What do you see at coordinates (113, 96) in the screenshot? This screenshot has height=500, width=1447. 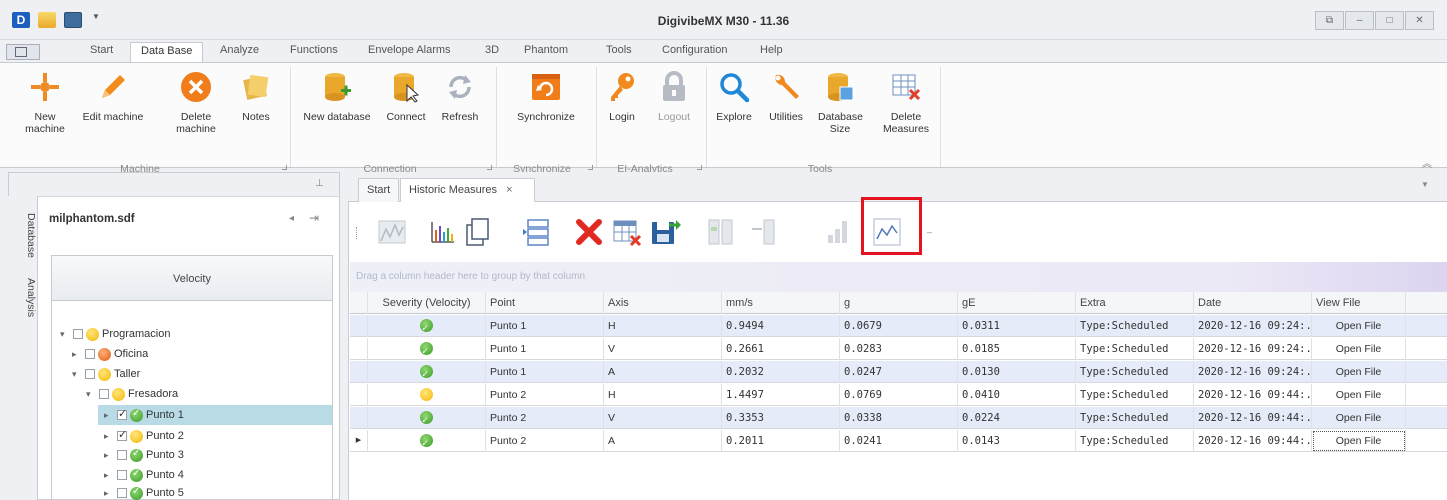 I see `edit-machine-button: Edit machine` at bounding box center [113, 96].